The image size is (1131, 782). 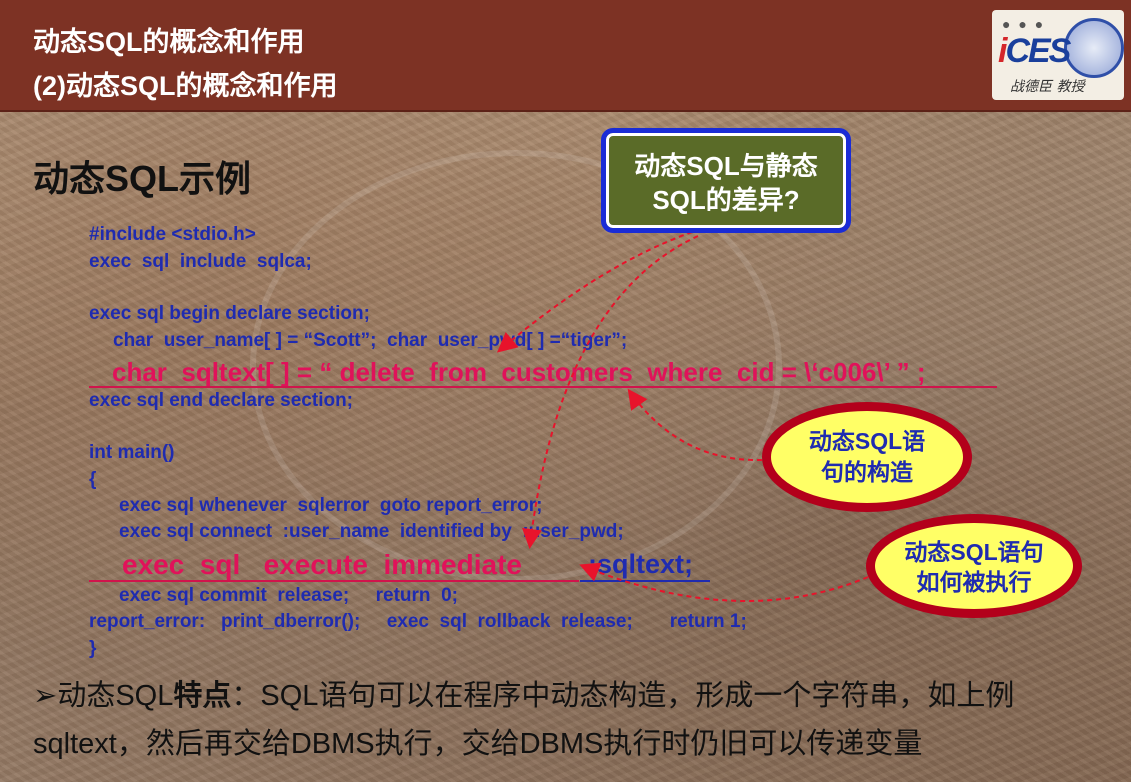 What do you see at coordinates (610, 392) in the screenshot?
I see `arrow-question-to-execute` at bounding box center [610, 392].